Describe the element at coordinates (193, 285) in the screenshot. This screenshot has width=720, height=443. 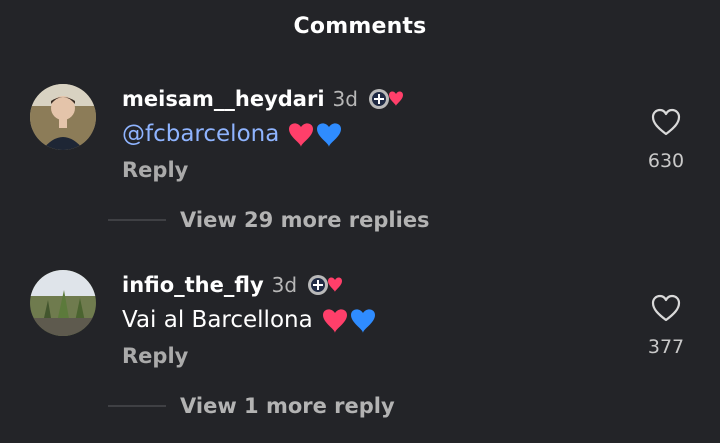
I see `username: infio_the_fly` at that location.